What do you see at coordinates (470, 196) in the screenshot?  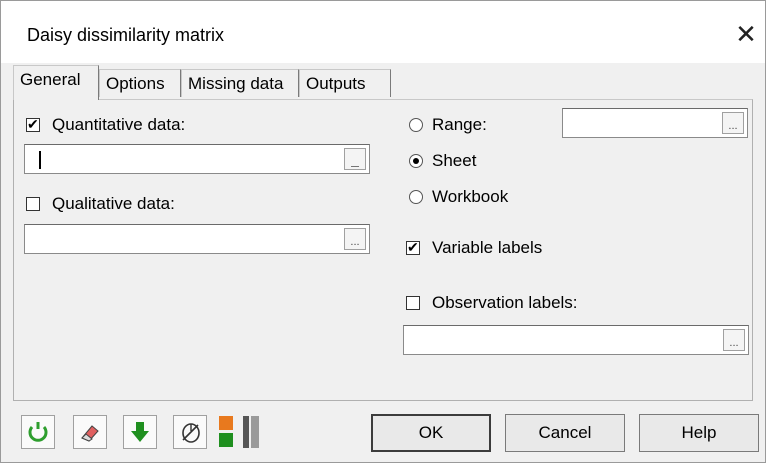 I see `workbook-label: Workbook` at bounding box center [470, 196].